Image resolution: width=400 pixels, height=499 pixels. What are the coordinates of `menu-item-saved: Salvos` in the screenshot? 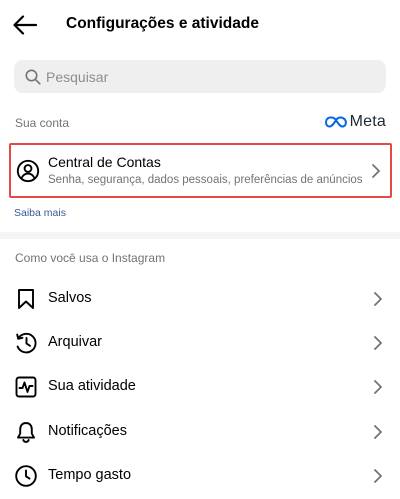 It's located at (200, 299).